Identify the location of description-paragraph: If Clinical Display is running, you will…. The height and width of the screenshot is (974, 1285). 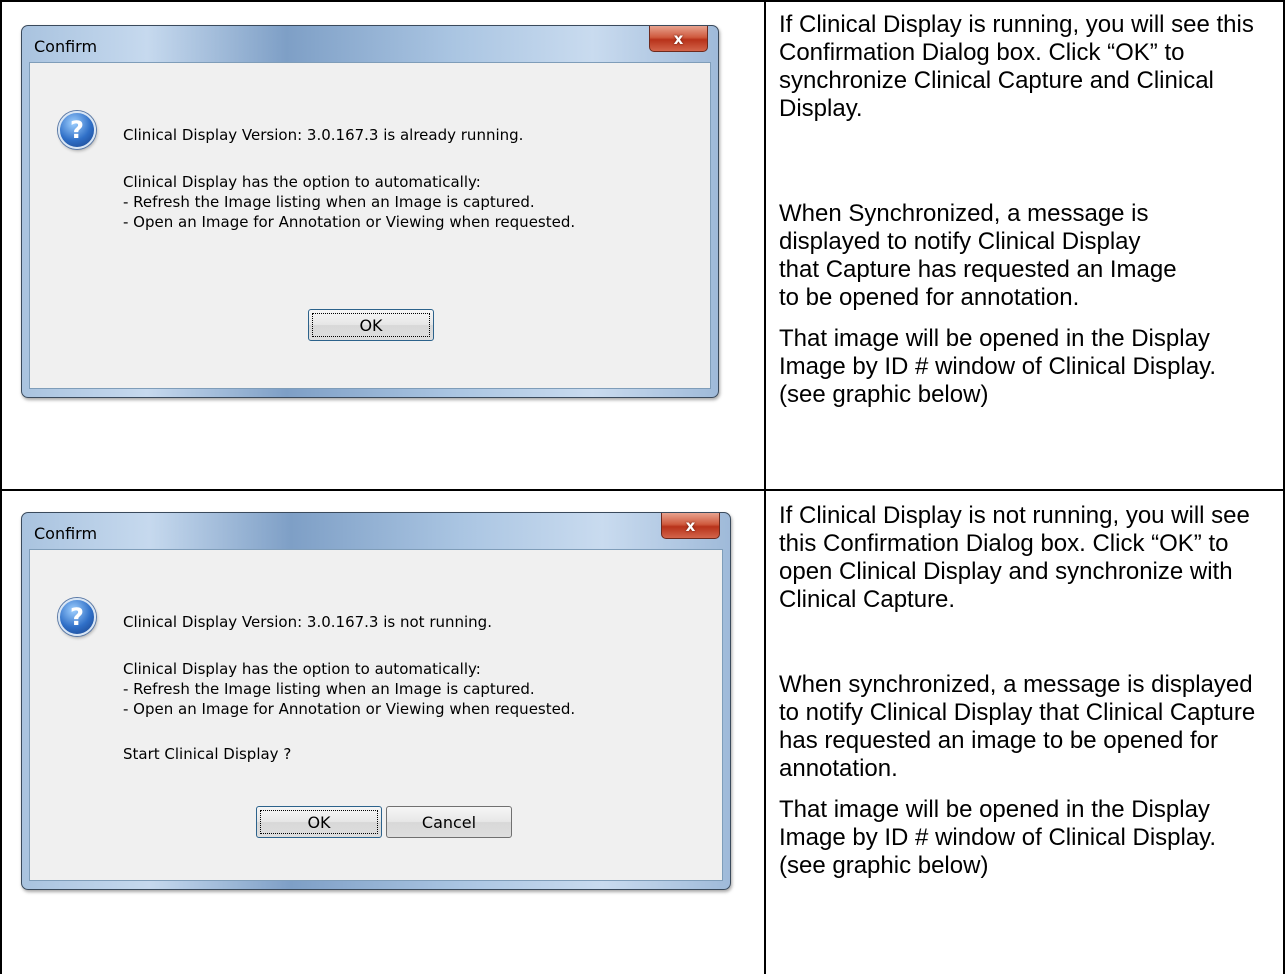
(1016, 66).